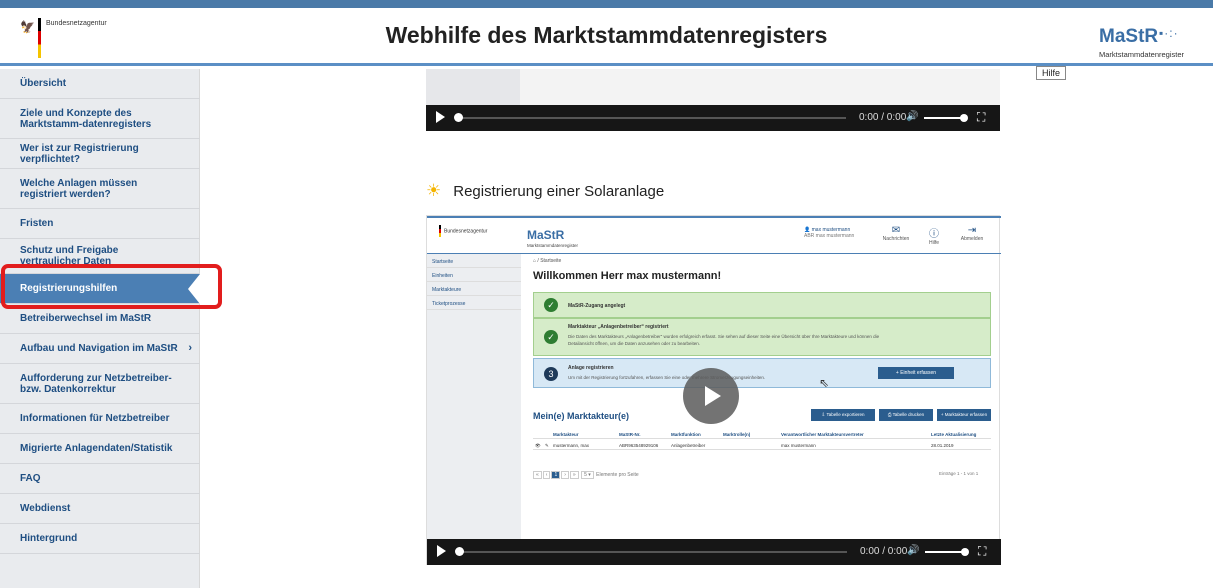 Image resolution: width=1213 pixels, height=588 pixels. Describe the element at coordinates (972, 230) in the screenshot. I see `logout-icon: ⇥` at that location.